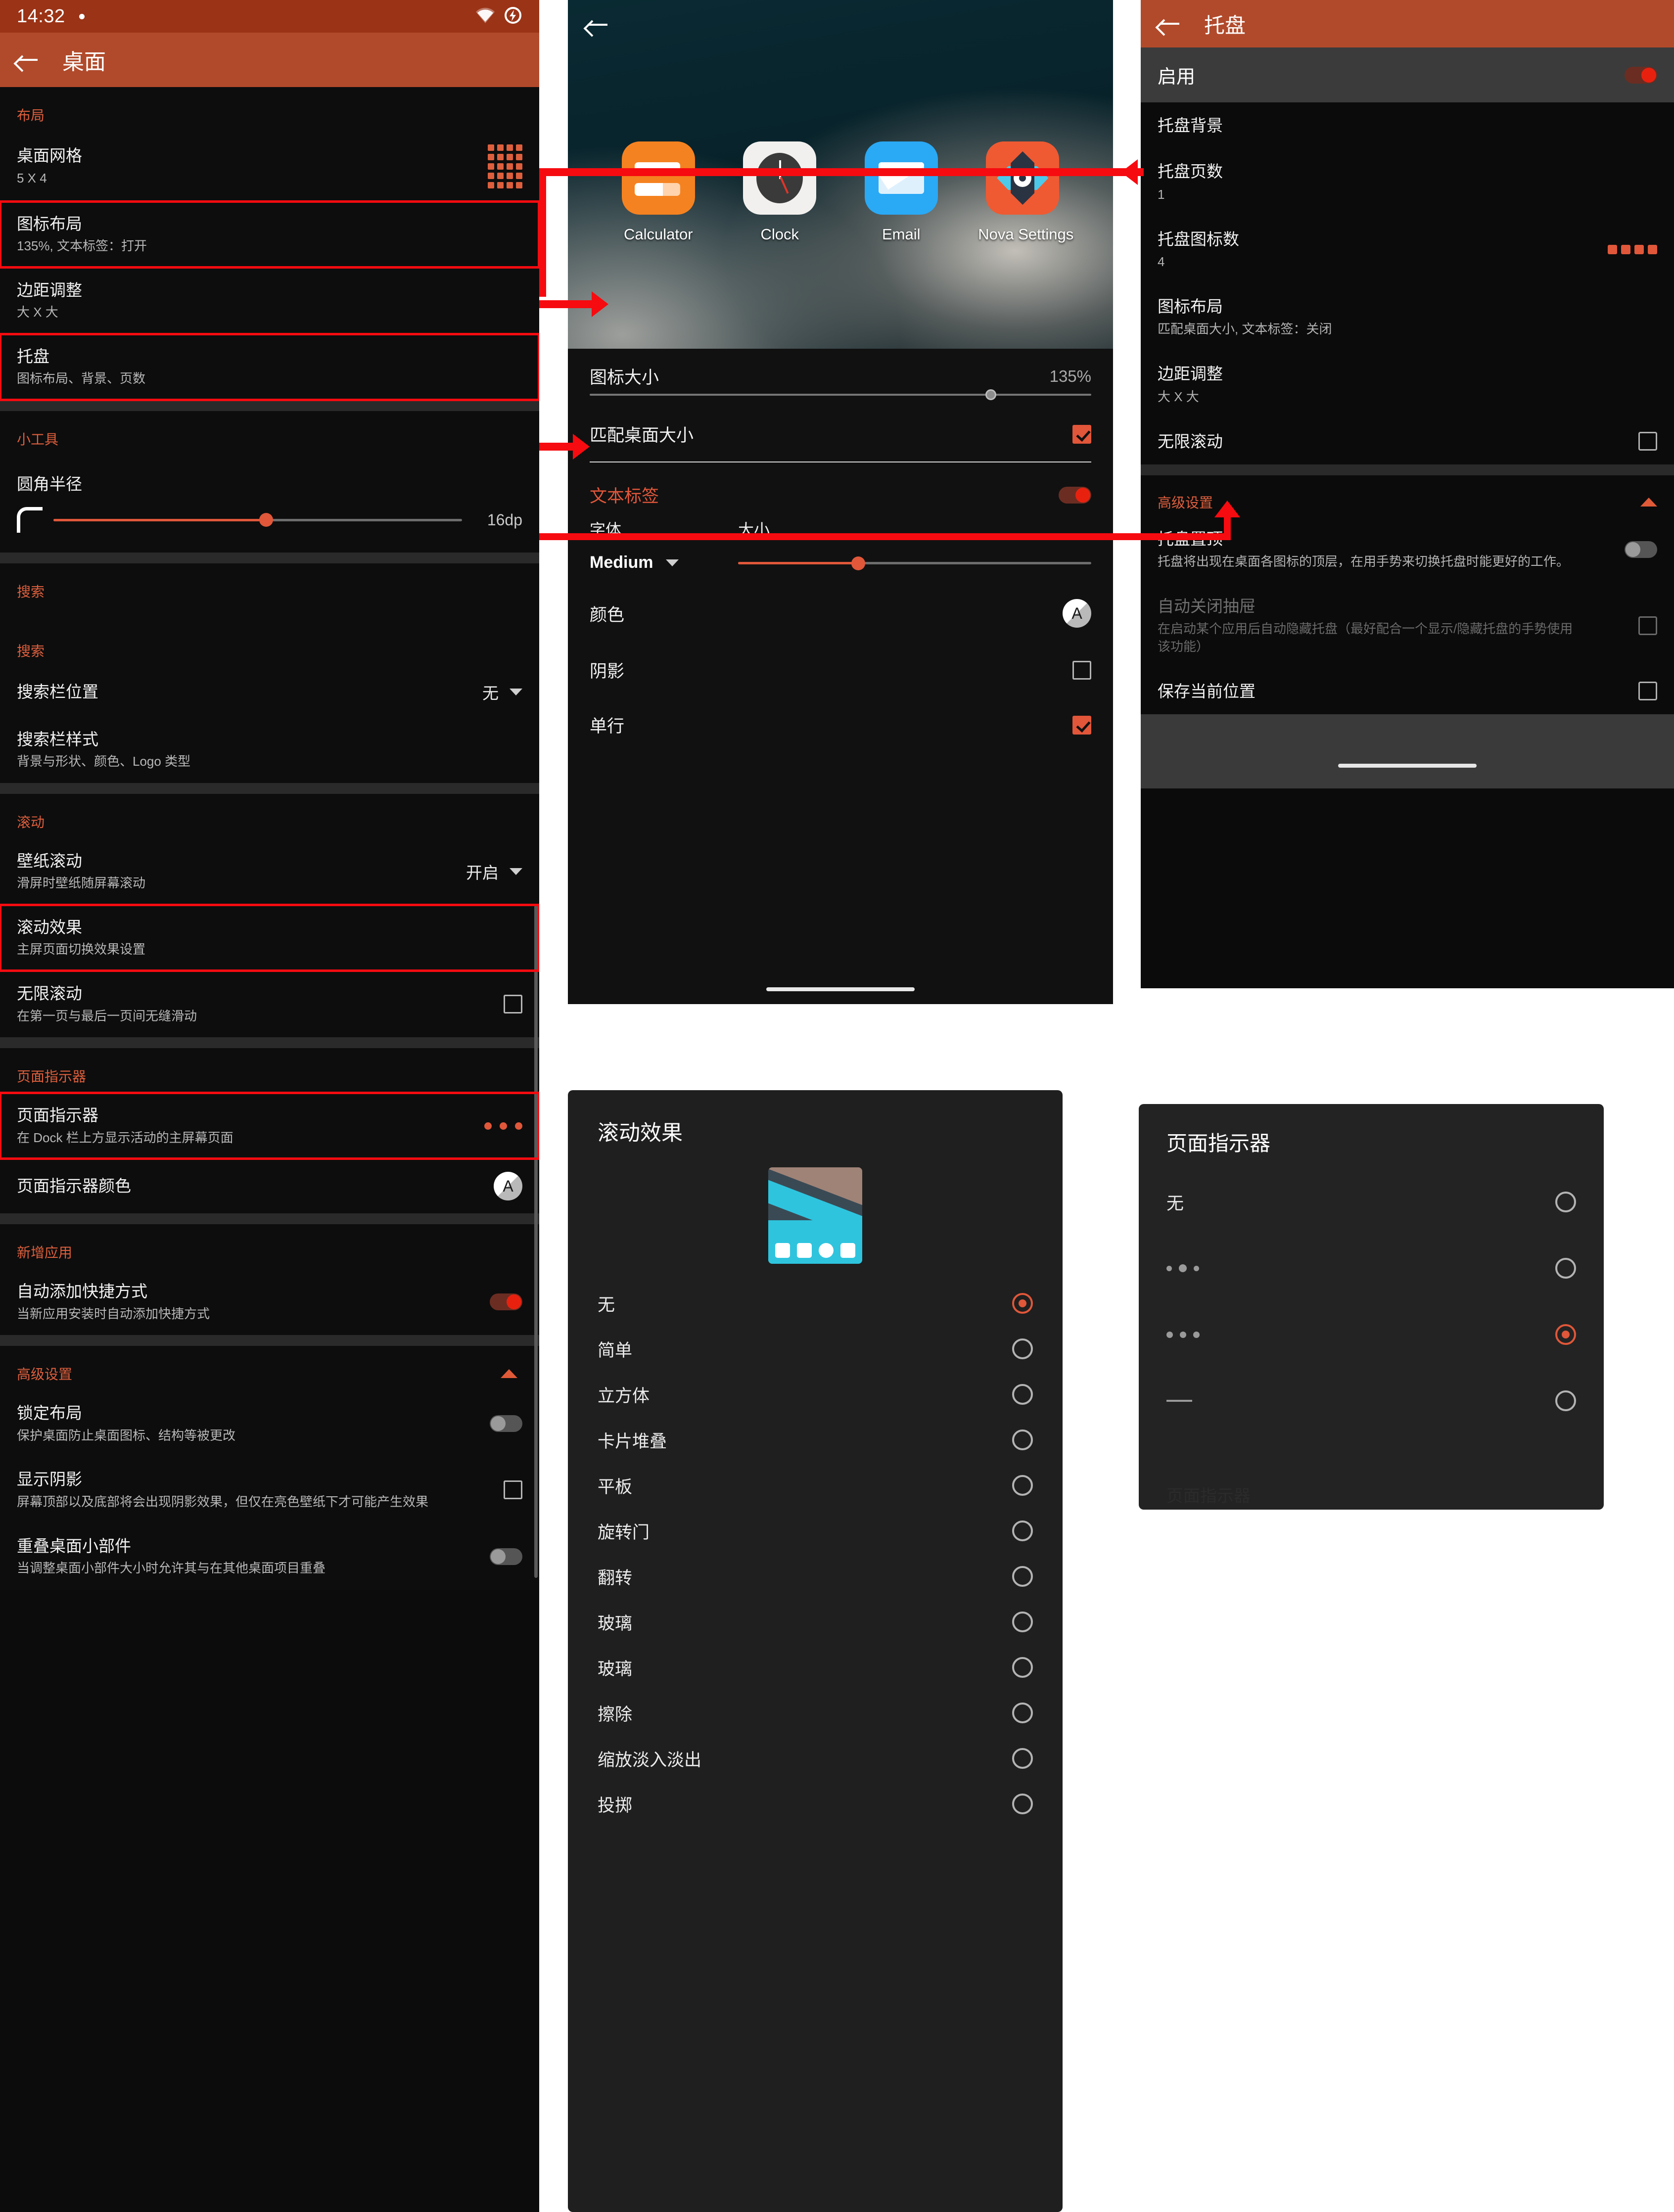 The height and width of the screenshot is (2212, 1674). Describe the element at coordinates (815, 1531) in the screenshot. I see `scroll-option-revolving-door: 旋转门` at that location.